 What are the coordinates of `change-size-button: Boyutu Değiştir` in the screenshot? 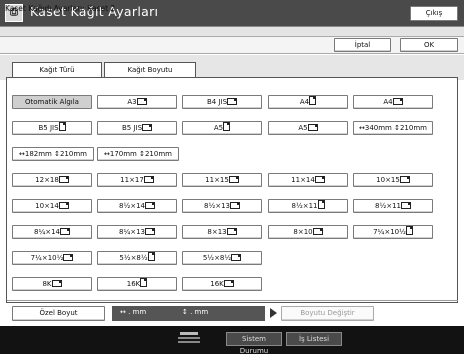 It's located at (327, 313).